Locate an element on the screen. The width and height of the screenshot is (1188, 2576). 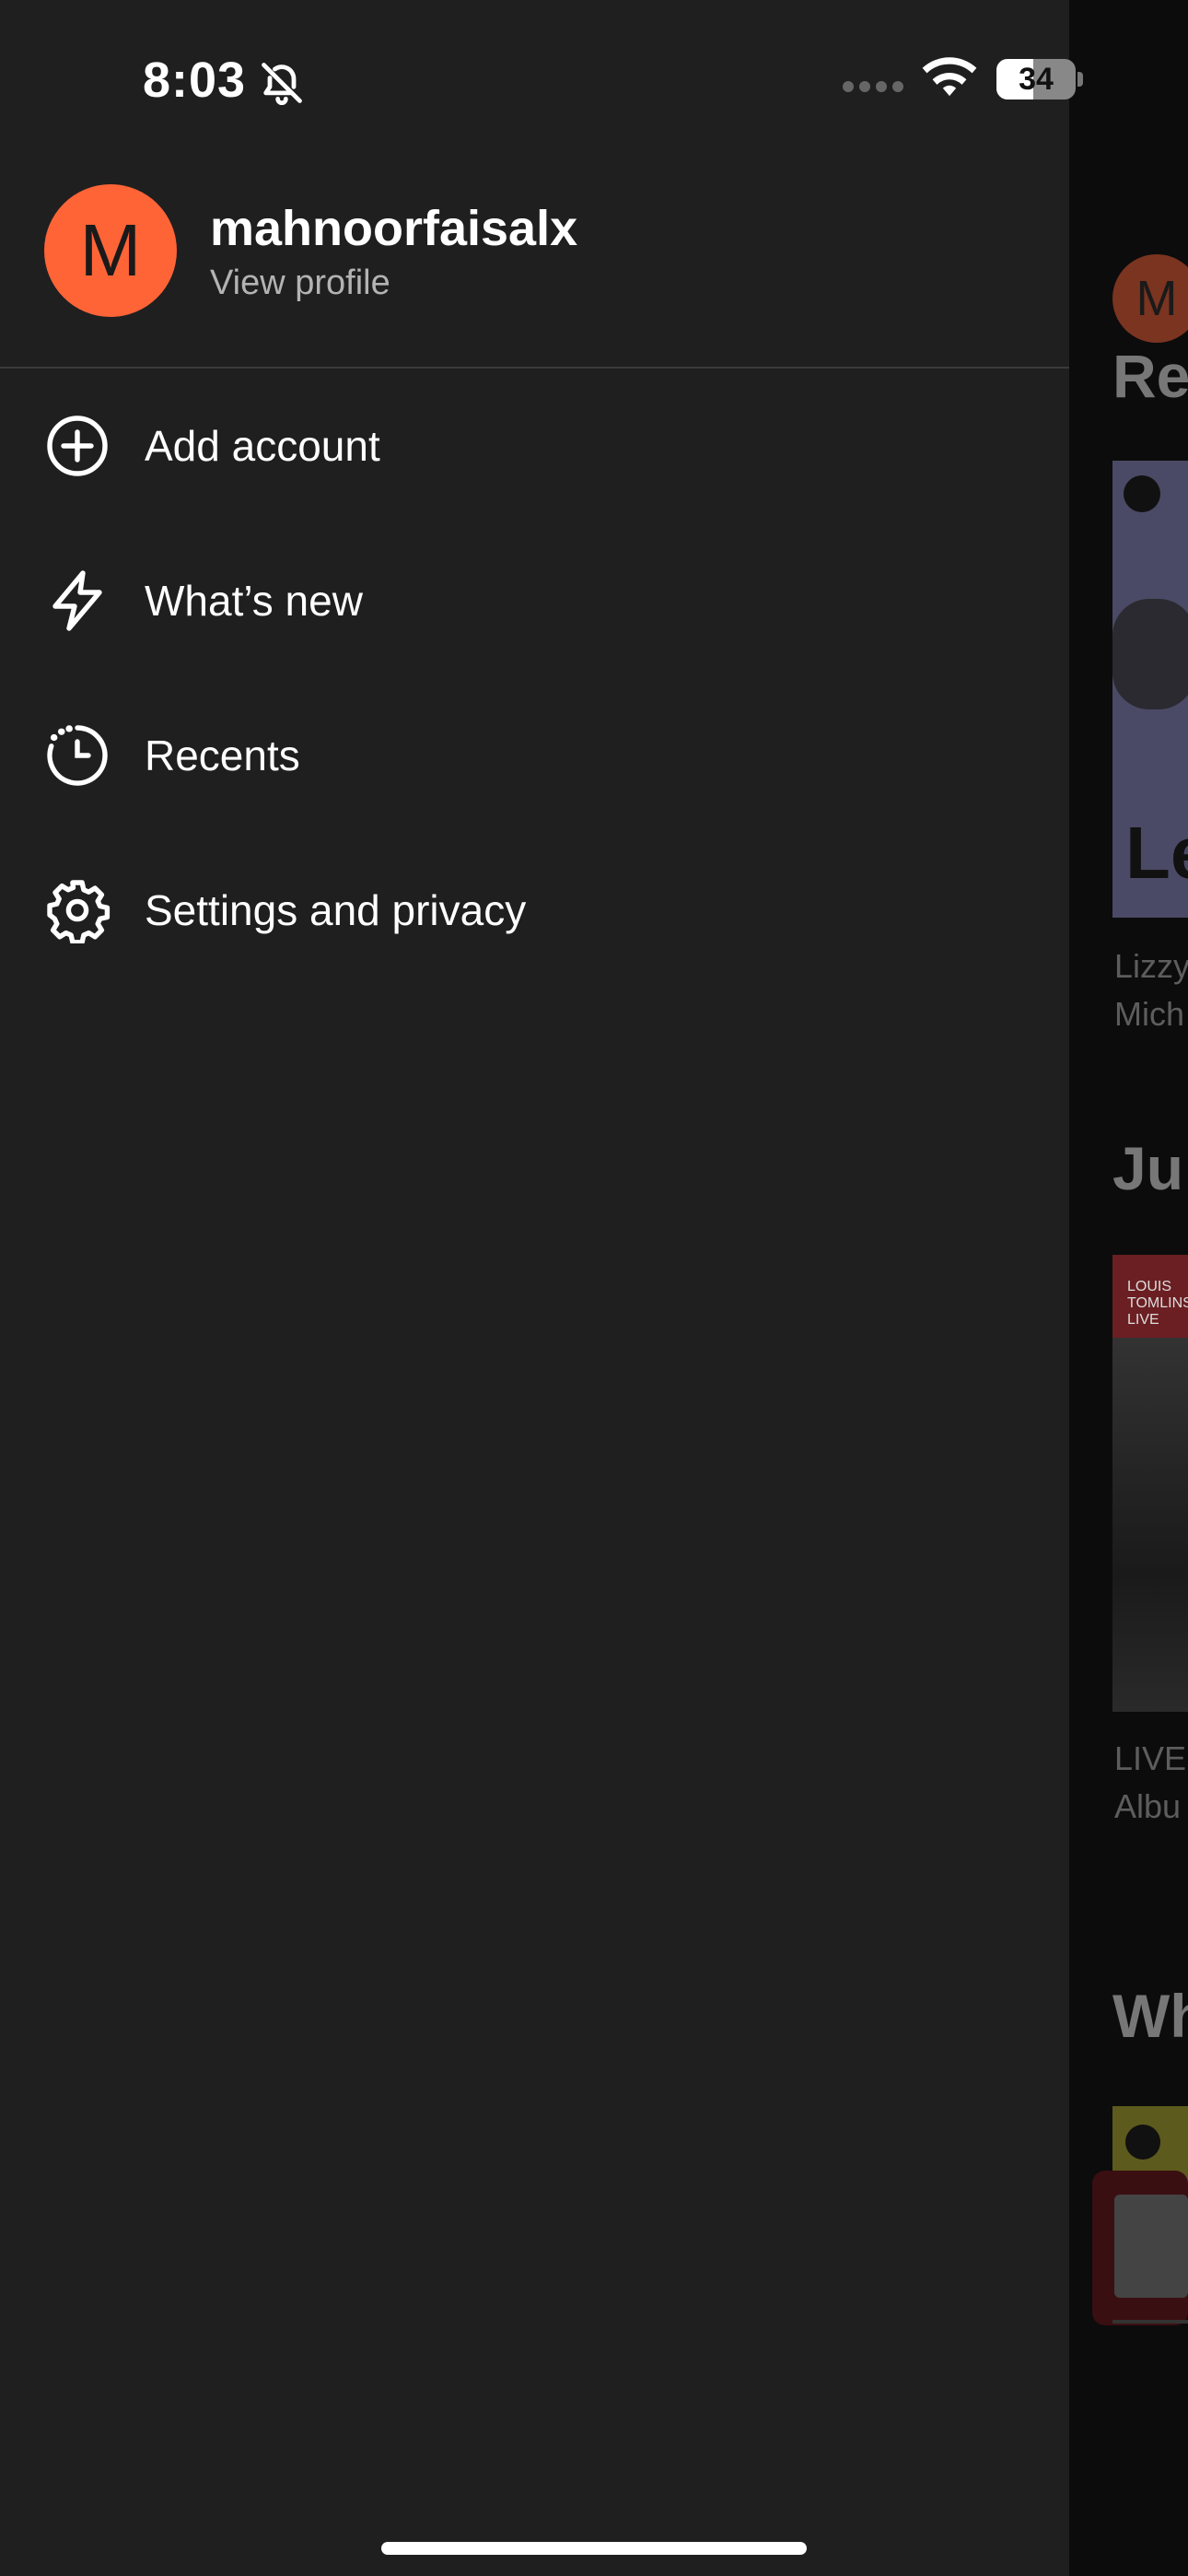
background-heading-1: Re is located at coordinates (1150, 376).